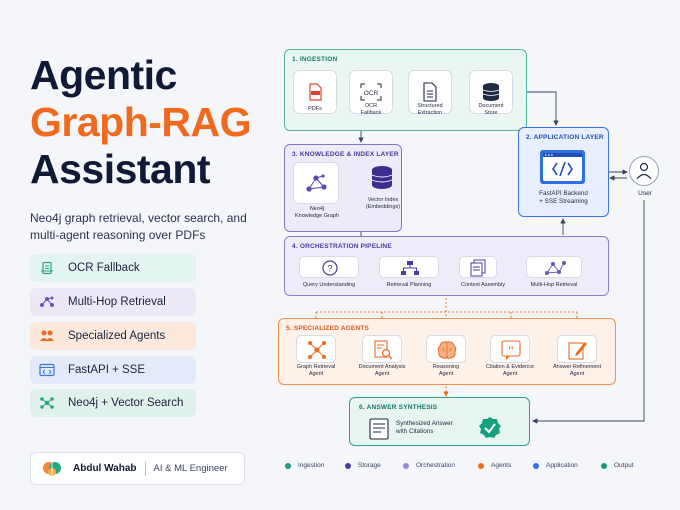 Image resolution: width=680 pixels, height=510 pixels. I want to click on retrieval-planning-label: Retrieval Planning, so click(409, 285).